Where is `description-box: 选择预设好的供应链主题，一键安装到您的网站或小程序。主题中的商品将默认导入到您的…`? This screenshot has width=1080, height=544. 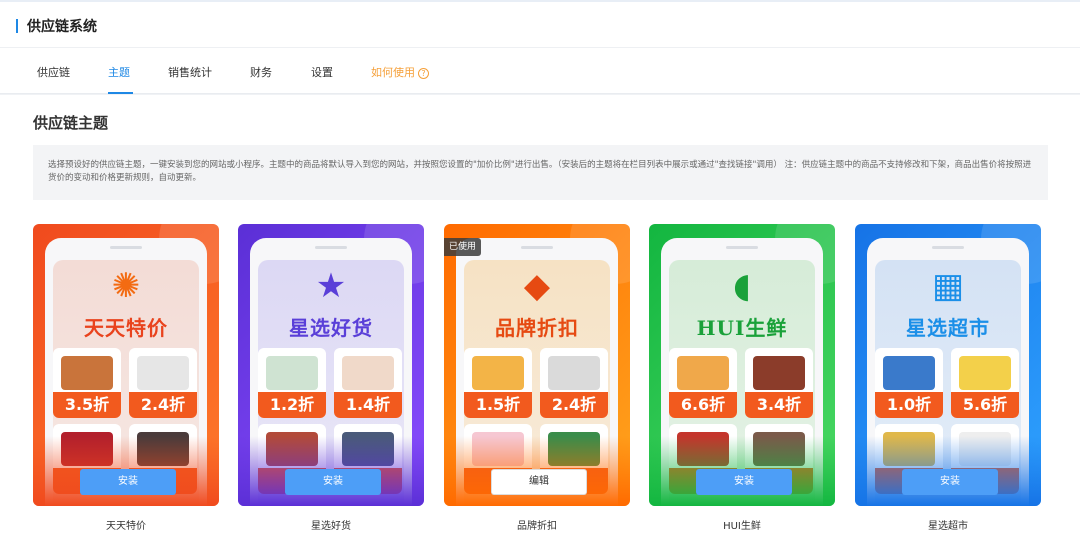
description-box: 选择预设好的供应链主题，一键安装到您的网站或小程序。主题中的商品将默认导入到您的… is located at coordinates (540, 172).